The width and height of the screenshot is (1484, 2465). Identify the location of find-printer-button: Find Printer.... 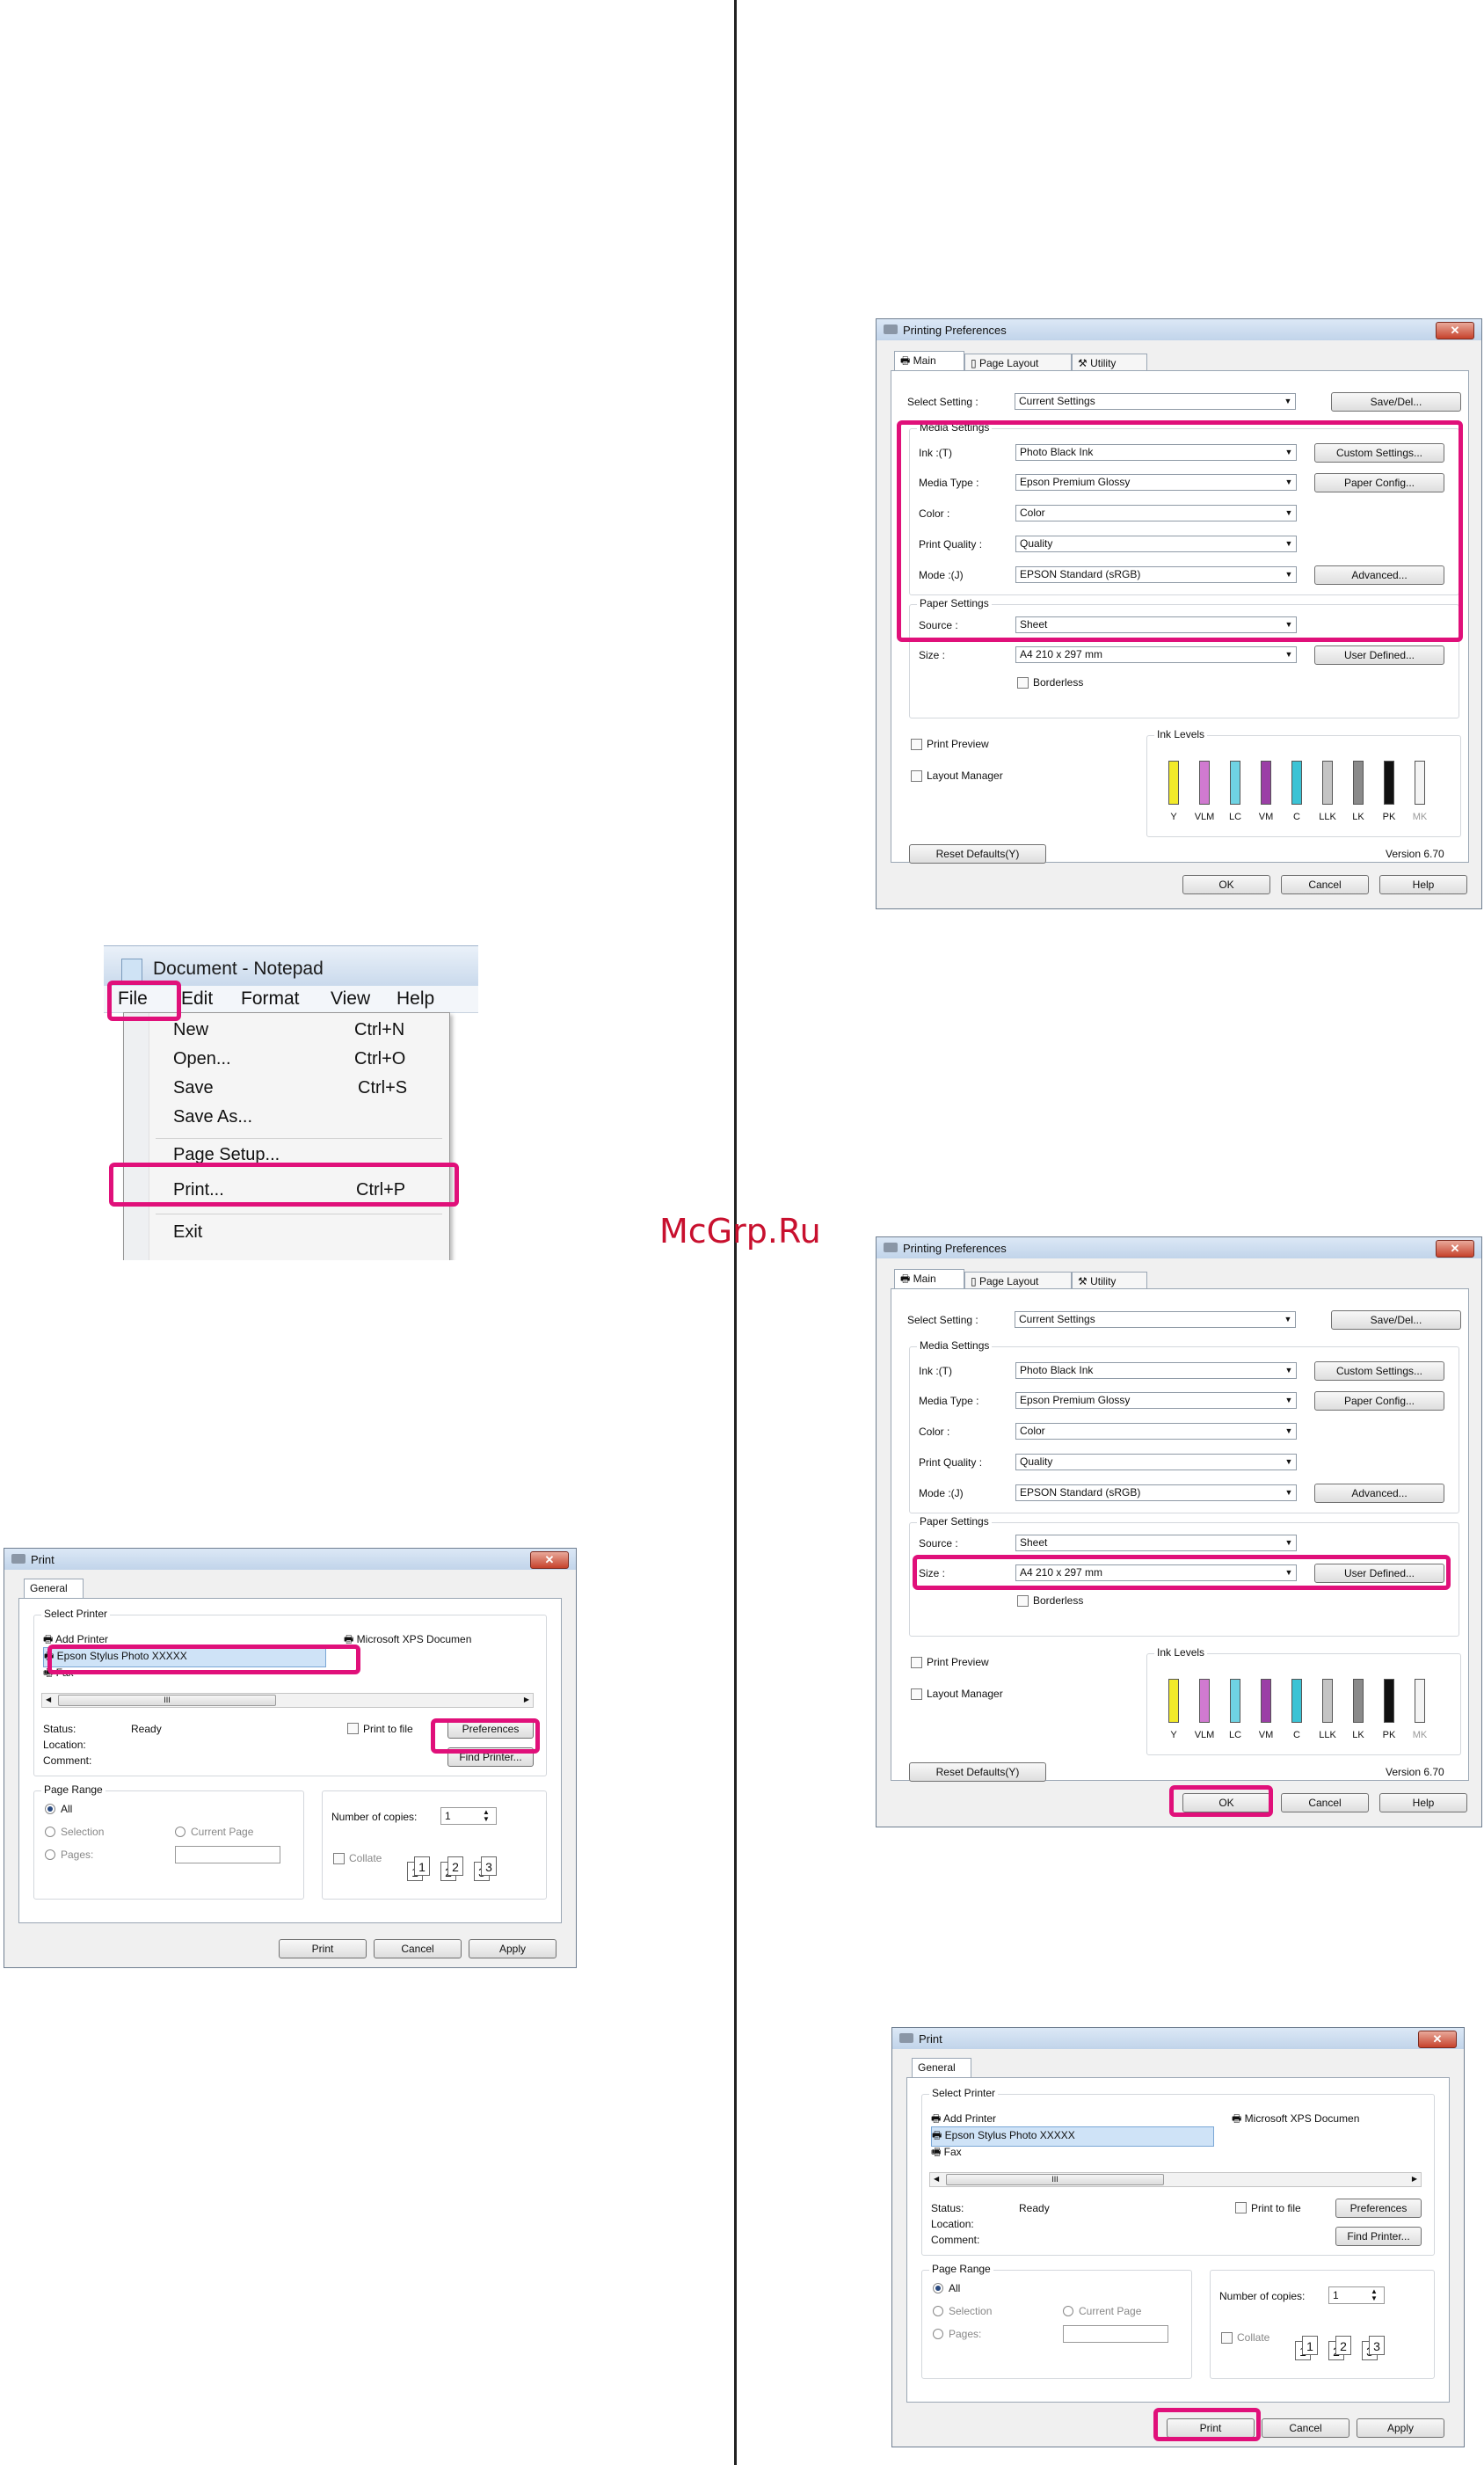
(1378, 2236).